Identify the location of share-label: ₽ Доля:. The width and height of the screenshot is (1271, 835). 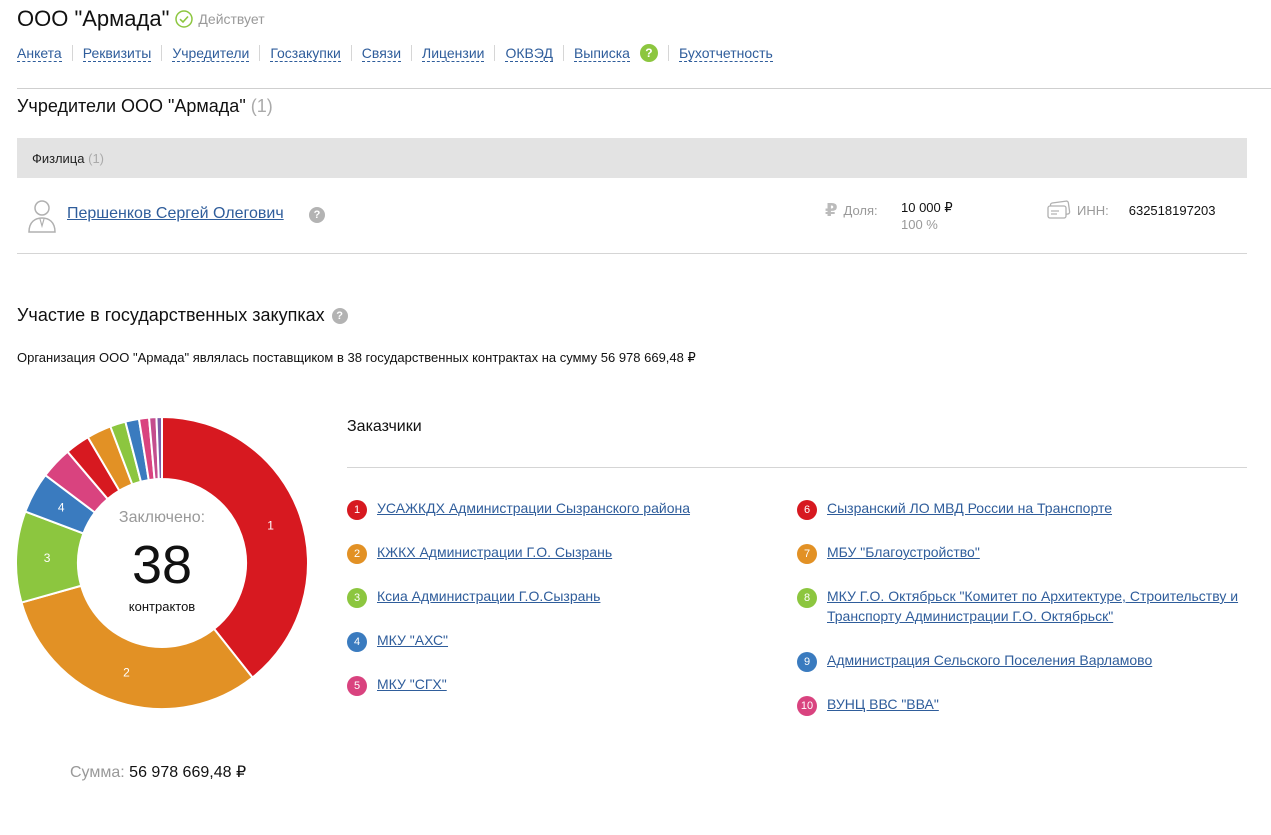
(851, 210).